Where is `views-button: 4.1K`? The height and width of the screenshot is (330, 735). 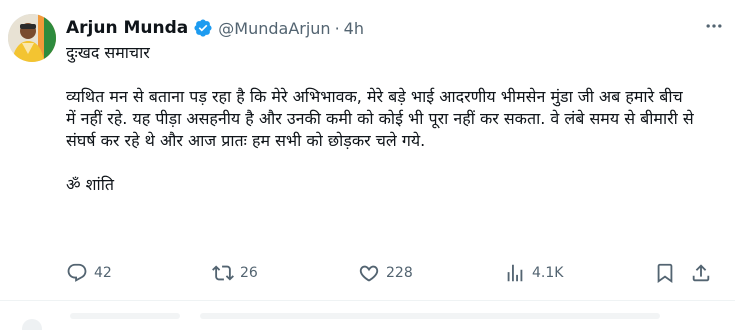 views-button: 4.1K is located at coordinates (533, 273).